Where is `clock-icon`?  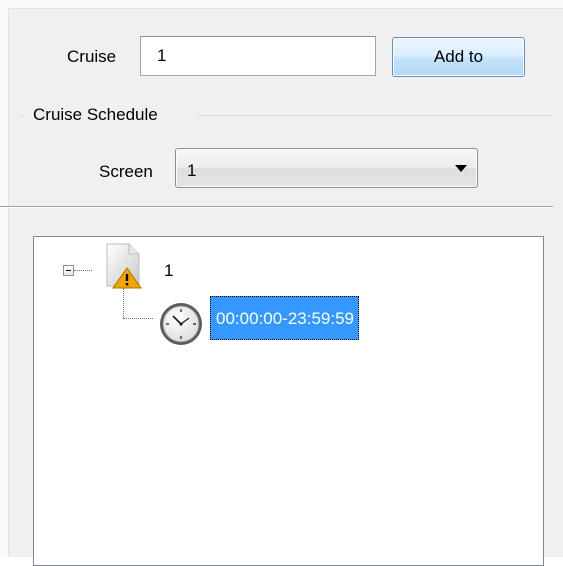 clock-icon is located at coordinates (181, 324).